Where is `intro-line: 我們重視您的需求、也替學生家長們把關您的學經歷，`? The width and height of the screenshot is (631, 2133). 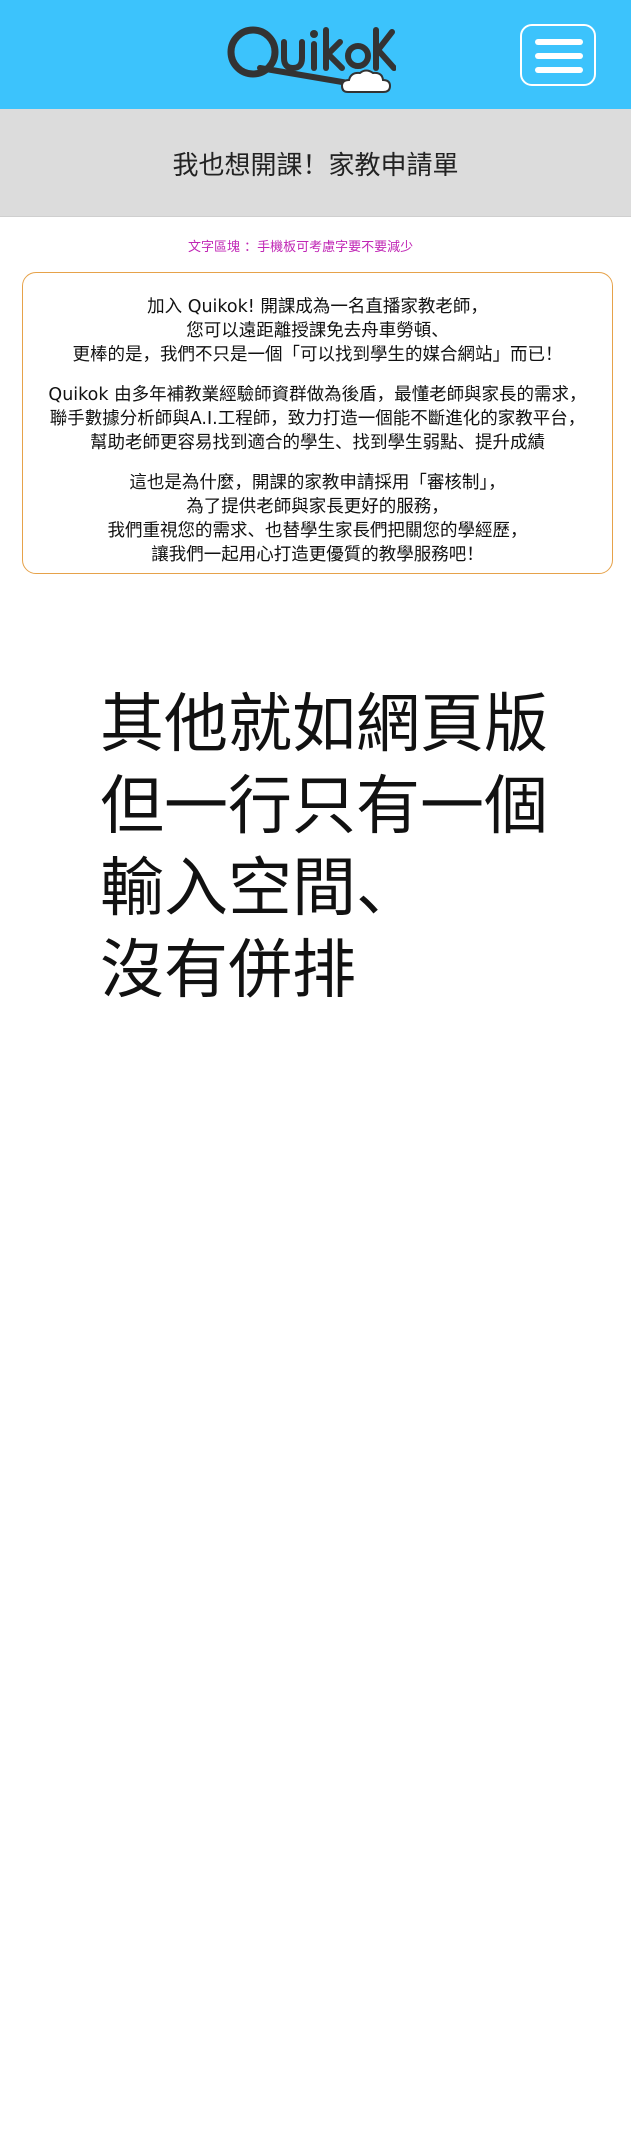
intro-line: 我們重視您的需求、也替學生家長們把關您的學經歷， is located at coordinates (317, 531).